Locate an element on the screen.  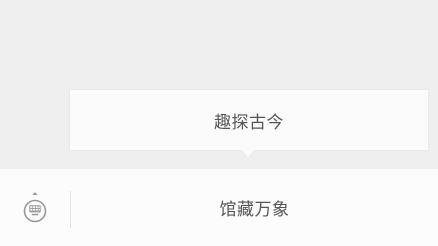
keyboard-toggle-button is located at coordinates (35, 207).